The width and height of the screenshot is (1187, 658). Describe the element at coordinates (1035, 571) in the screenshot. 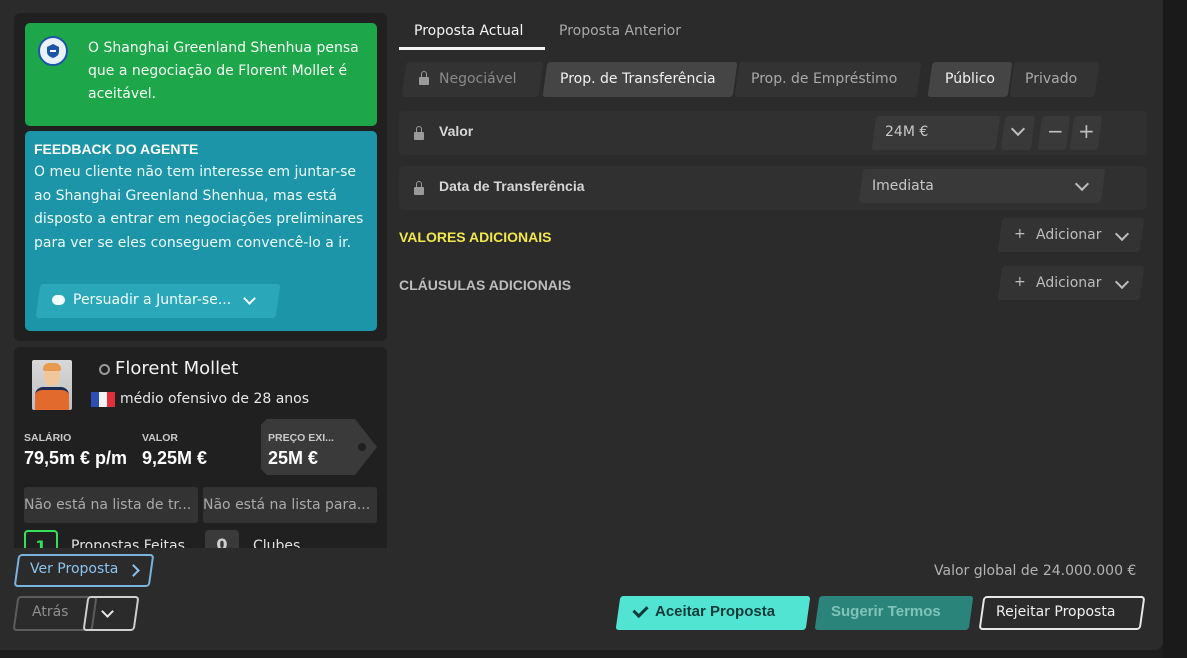

I see `global-value-text: Valor global de 24.000.000 €` at that location.